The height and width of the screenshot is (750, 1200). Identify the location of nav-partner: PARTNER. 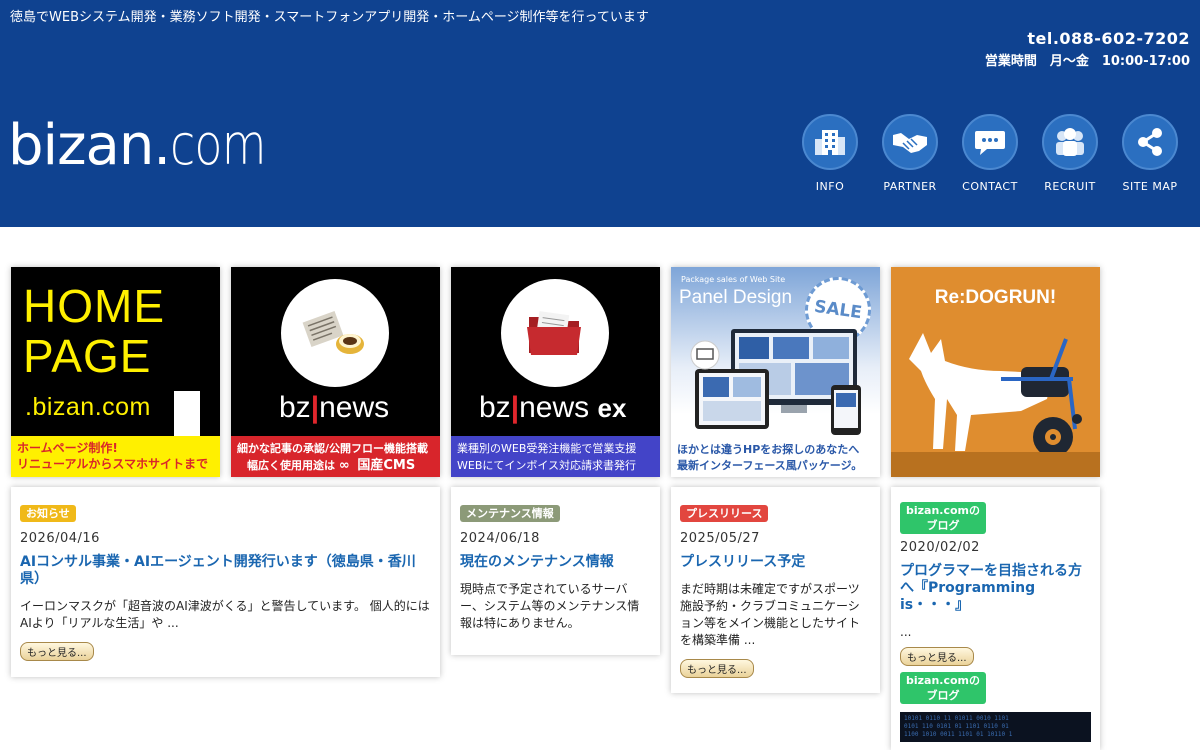
(910, 153).